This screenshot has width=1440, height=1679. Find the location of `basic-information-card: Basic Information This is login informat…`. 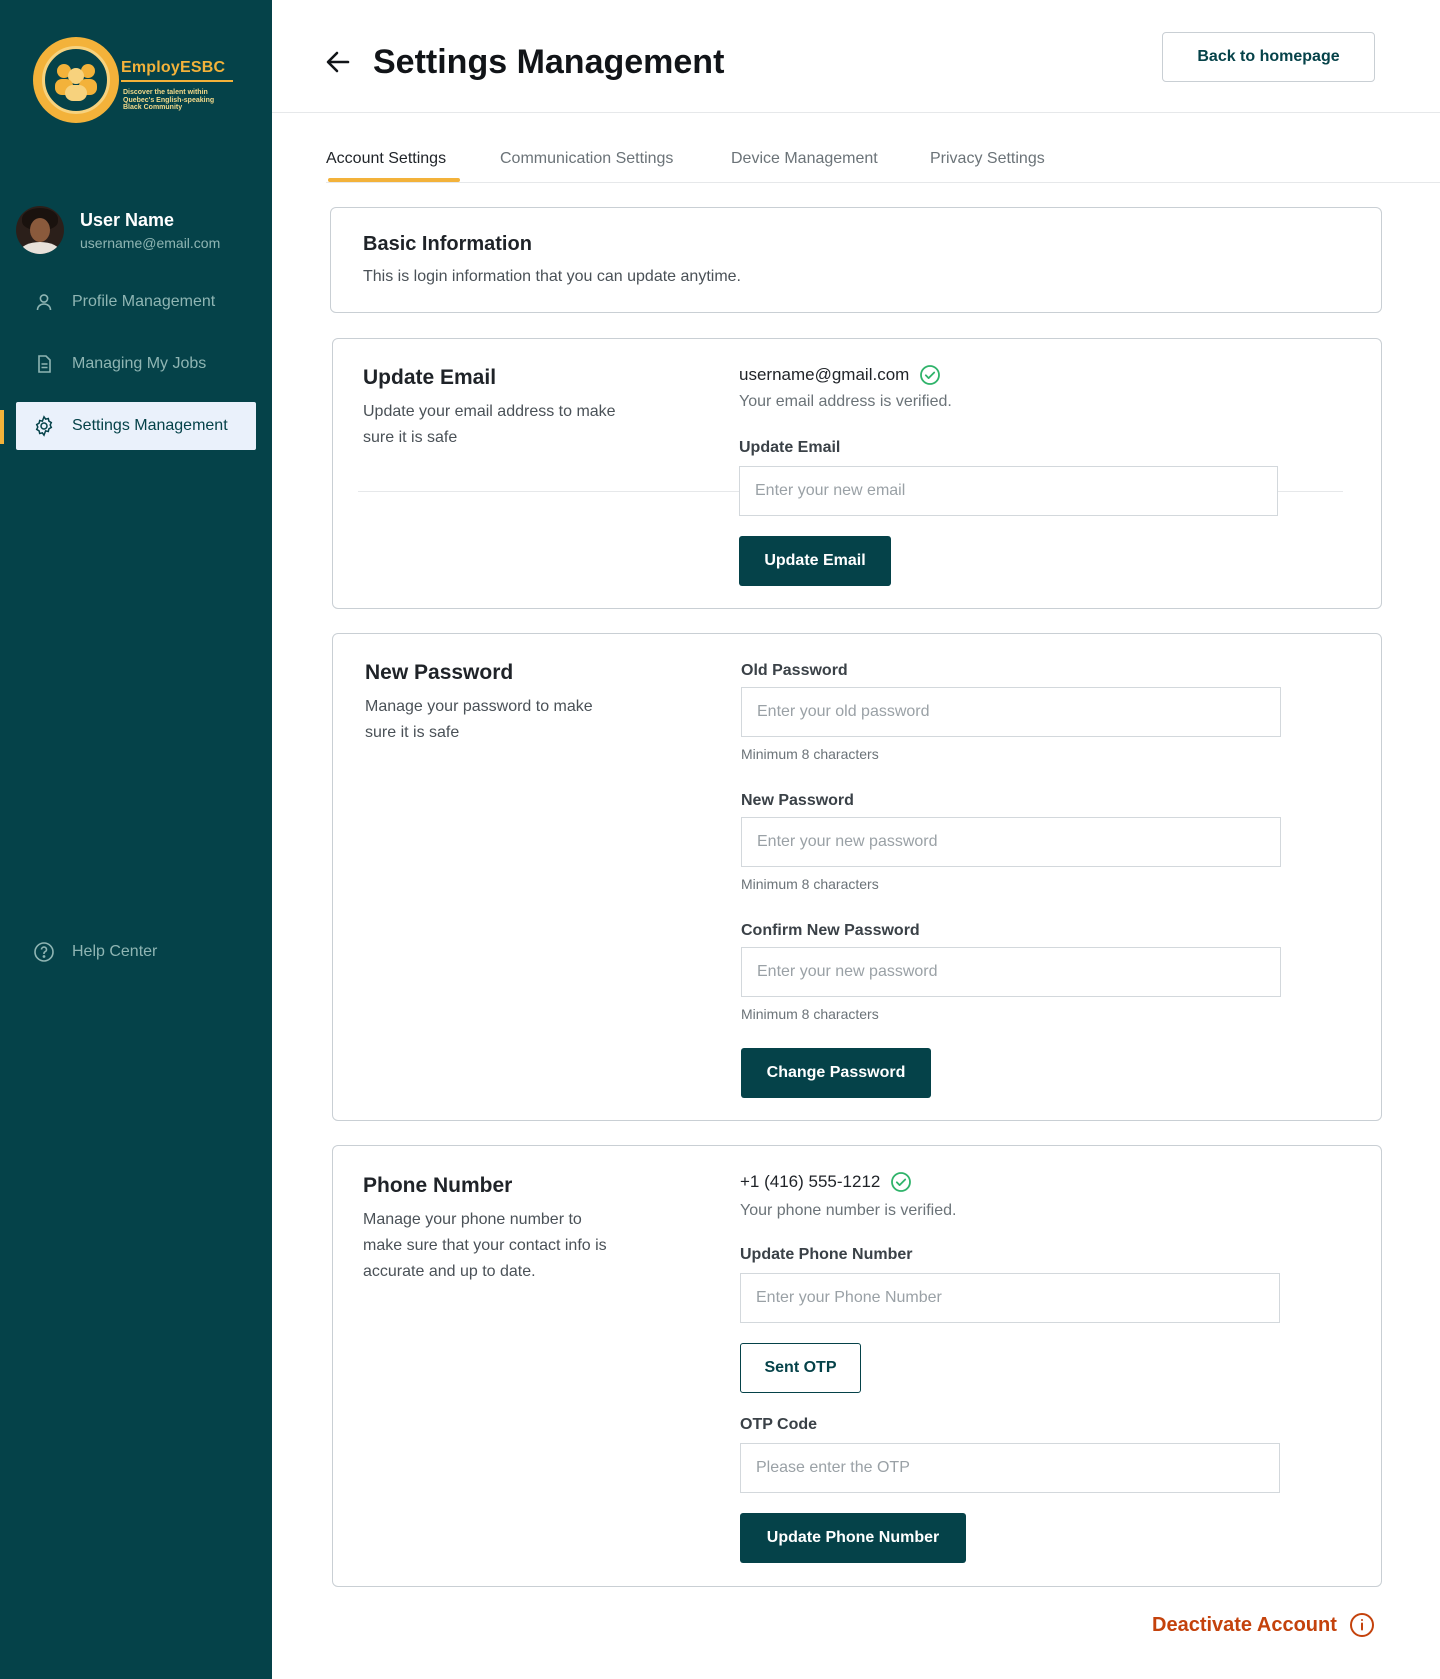

basic-information-card: Basic Information This is login informat… is located at coordinates (856, 260).